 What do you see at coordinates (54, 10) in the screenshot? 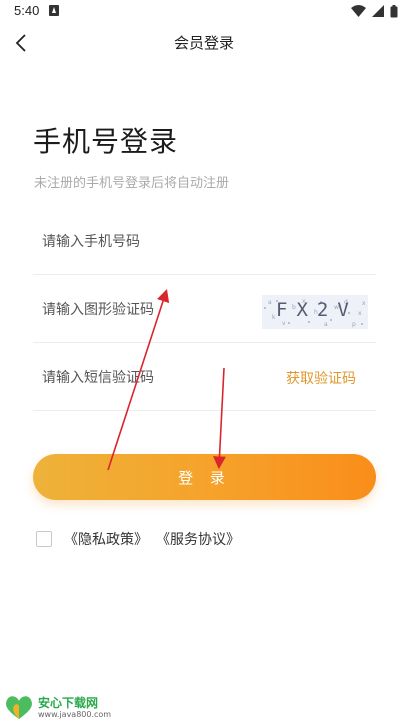
I see `notification-icon` at bounding box center [54, 10].